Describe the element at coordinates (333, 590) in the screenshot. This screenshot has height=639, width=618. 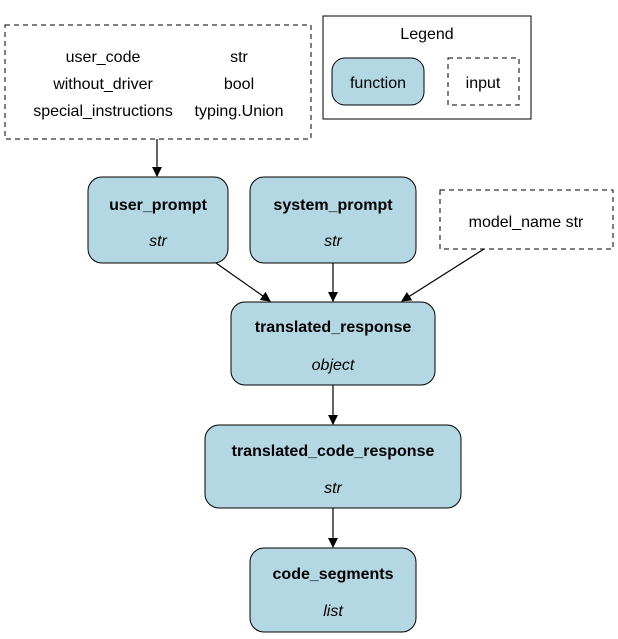
I see `node-code-segments: code_segments list` at that location.